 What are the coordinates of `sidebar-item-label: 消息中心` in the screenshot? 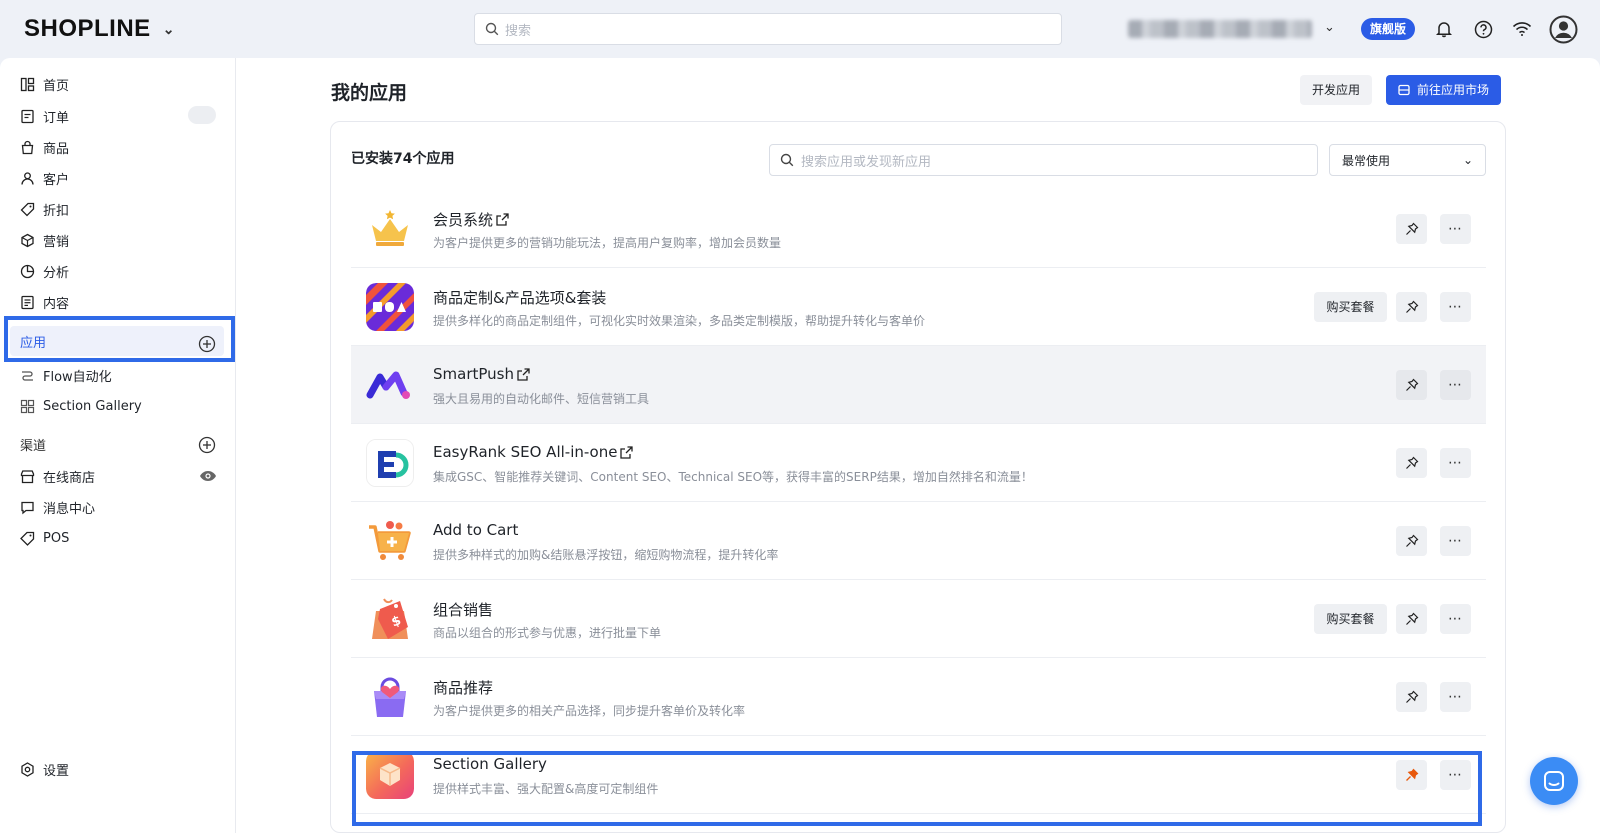 It's located at (69, 509).